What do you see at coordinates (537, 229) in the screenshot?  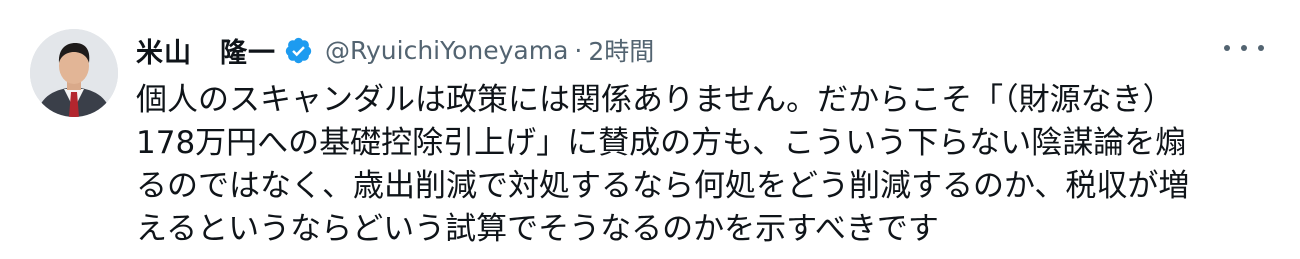 I see `tweet-text-line: えるというならどいう試算でそうなるのかを示すべきです` at bounding box center [537, 229].